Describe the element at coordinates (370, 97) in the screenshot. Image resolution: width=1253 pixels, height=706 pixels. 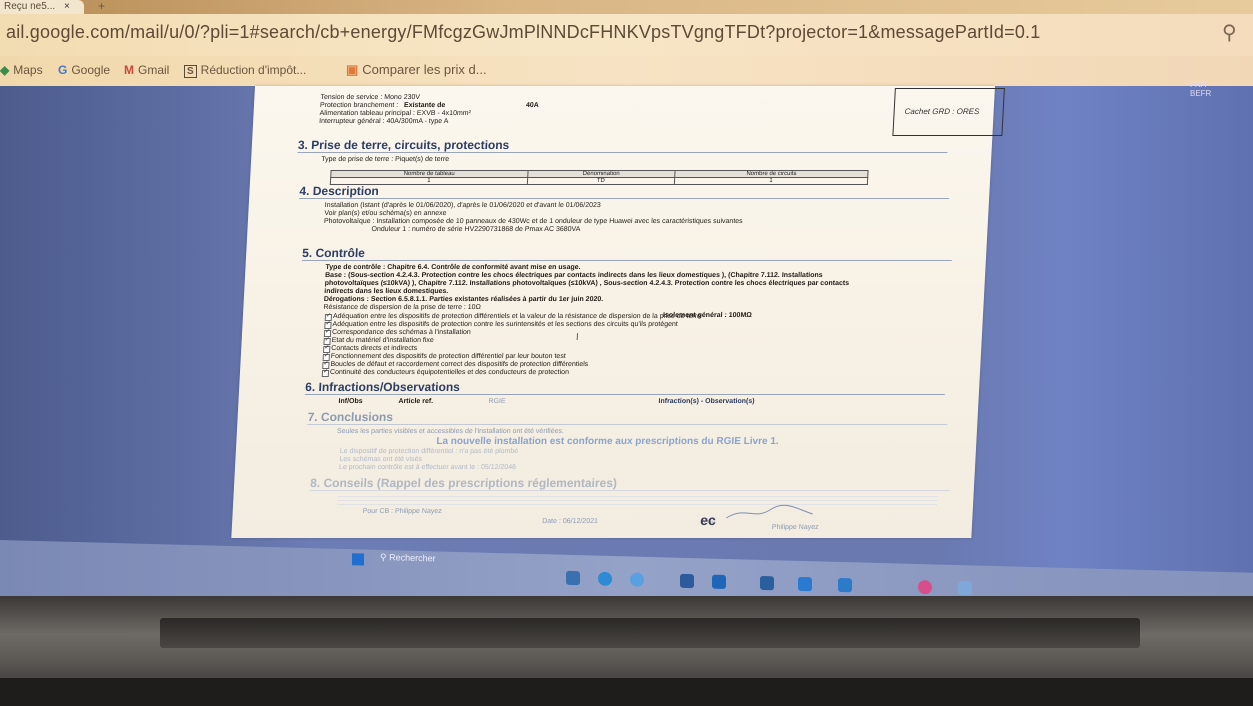
I see `tension-text: Tension de service : Mono 230V` at that location.